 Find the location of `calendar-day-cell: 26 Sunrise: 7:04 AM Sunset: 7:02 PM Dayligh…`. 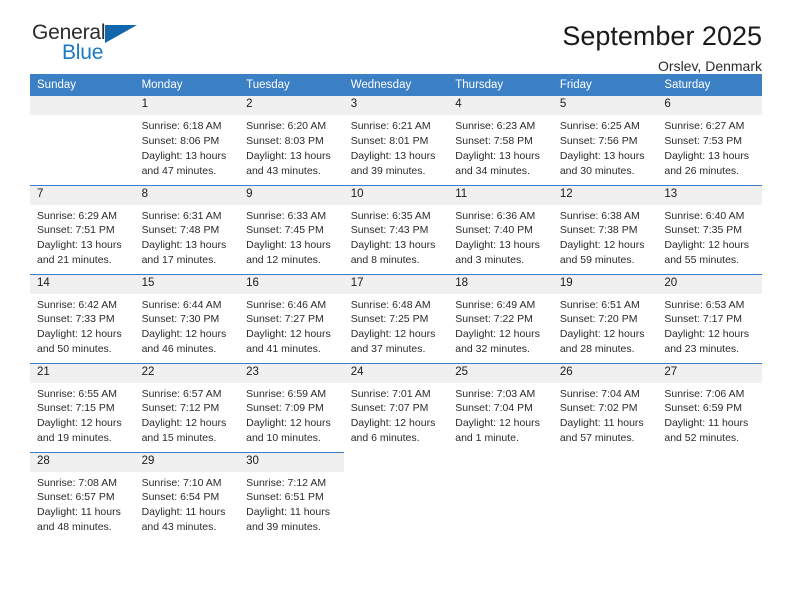

calendar-day-cell: 26 Sunrise: 7:04 AM Sunset: 7:02 PM Dayligh… is located at coordinates (605, 407).